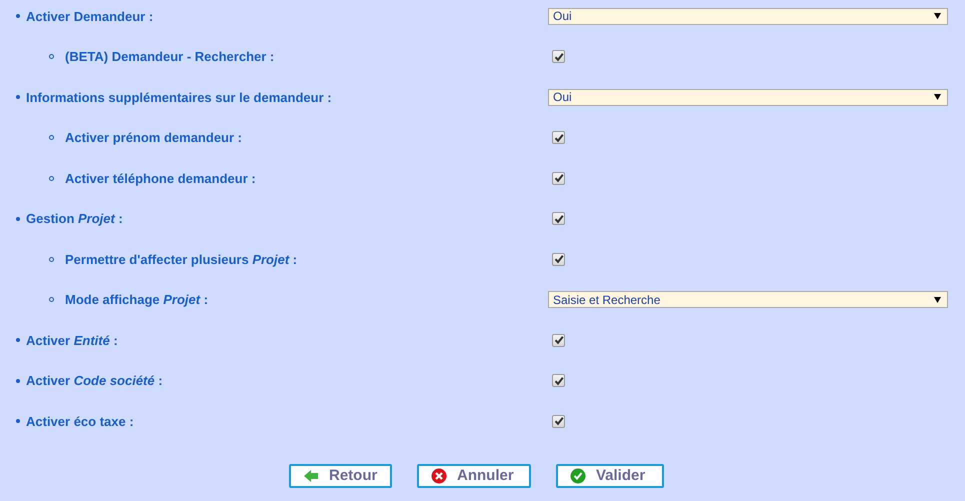 This screenshot has width=965, height=501. What do you see at coordinates (439, 476) in the screenshot?
I see `close-icon` at bounding box center [439, 476].